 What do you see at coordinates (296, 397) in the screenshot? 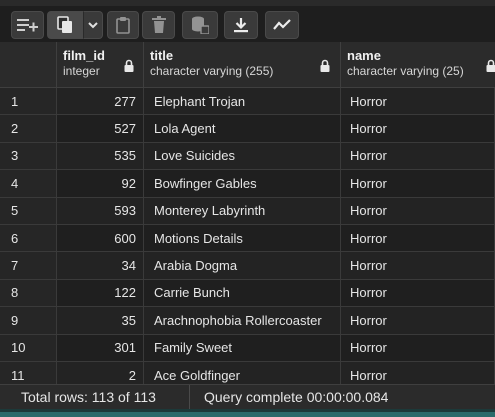
I see `query-status-label: Query complete 00:00:00.084` at bounding box center [296, 397].